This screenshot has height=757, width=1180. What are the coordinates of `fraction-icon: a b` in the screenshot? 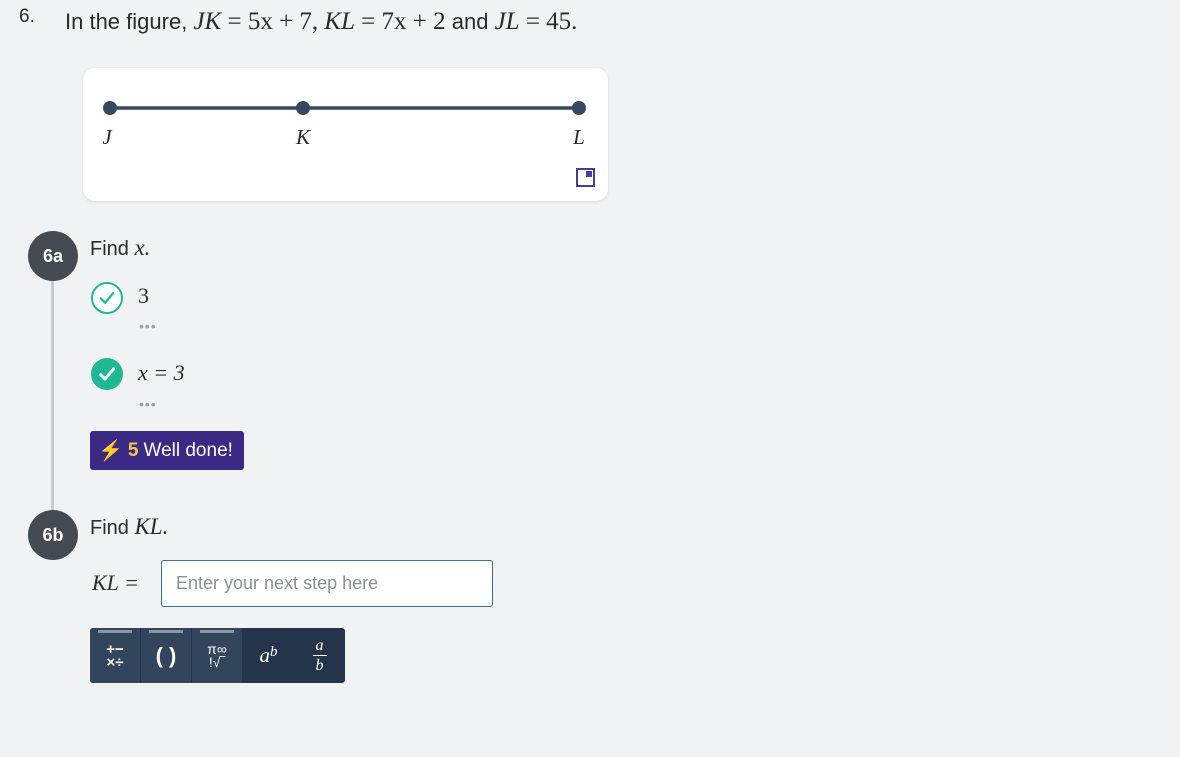 It's located at (319, 655).